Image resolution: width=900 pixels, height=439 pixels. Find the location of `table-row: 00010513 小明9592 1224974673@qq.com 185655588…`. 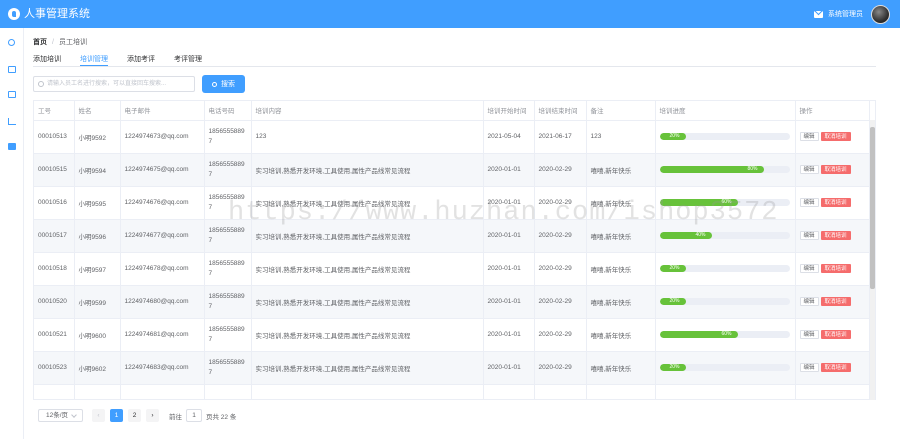

table-row: 00010513 小明9592 1224974673@qq.com 185655588… is located at coordinates (452, 137).